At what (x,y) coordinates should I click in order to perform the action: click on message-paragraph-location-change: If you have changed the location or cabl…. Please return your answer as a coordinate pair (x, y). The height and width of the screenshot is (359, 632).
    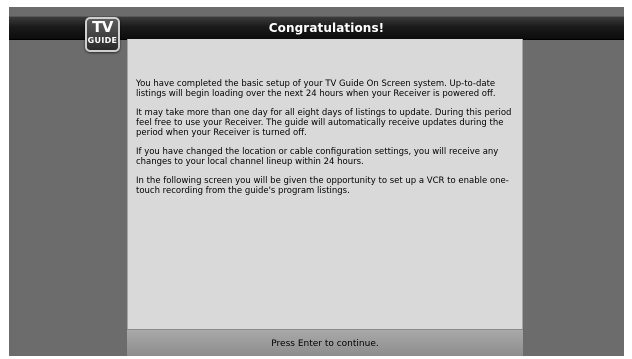
    Looking at the image, I should click on (317, 156).